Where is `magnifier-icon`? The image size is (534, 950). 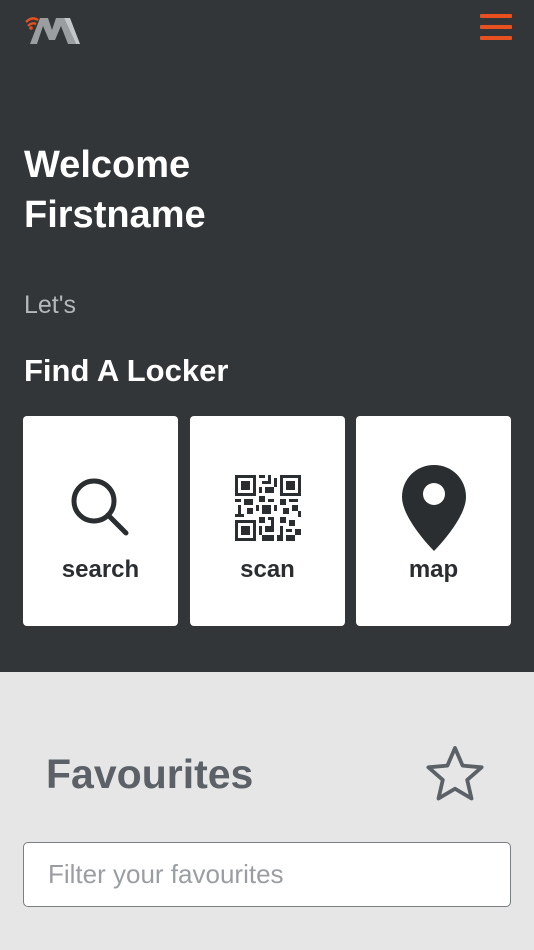
magnifier-icon is located at coordinates (100, 508).